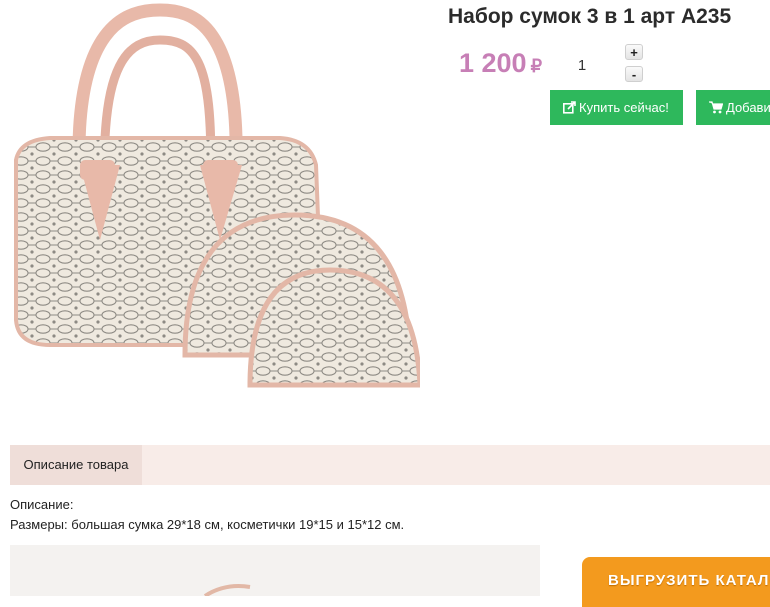  I want to click on add-to-cart-button: Добави, so click(733, 107).